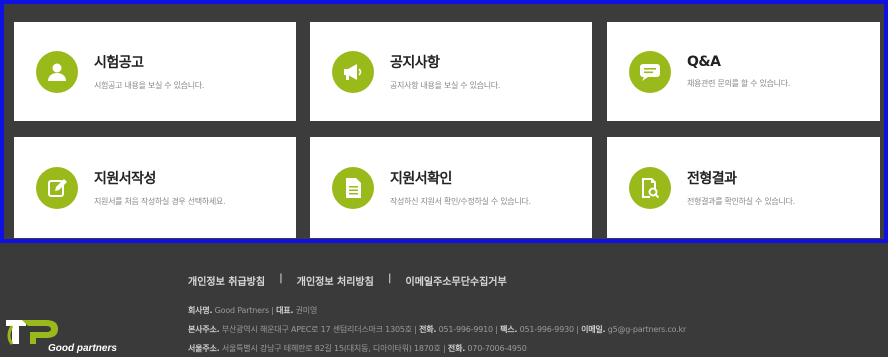 Image resolution: width=888 pixels, height=357 pixels. Describe the element at coordinates (125, 179) in the screenshot. I see `card-title: 지원서작성` at that location.